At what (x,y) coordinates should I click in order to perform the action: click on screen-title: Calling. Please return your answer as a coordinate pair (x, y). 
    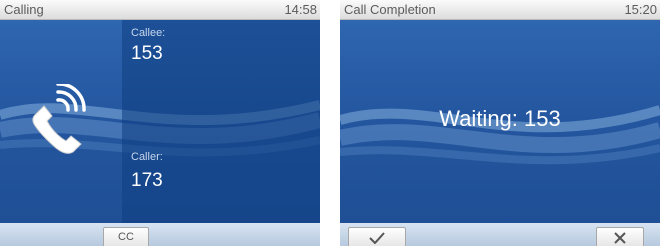
    Looking at the image, I should click on (24, 9).